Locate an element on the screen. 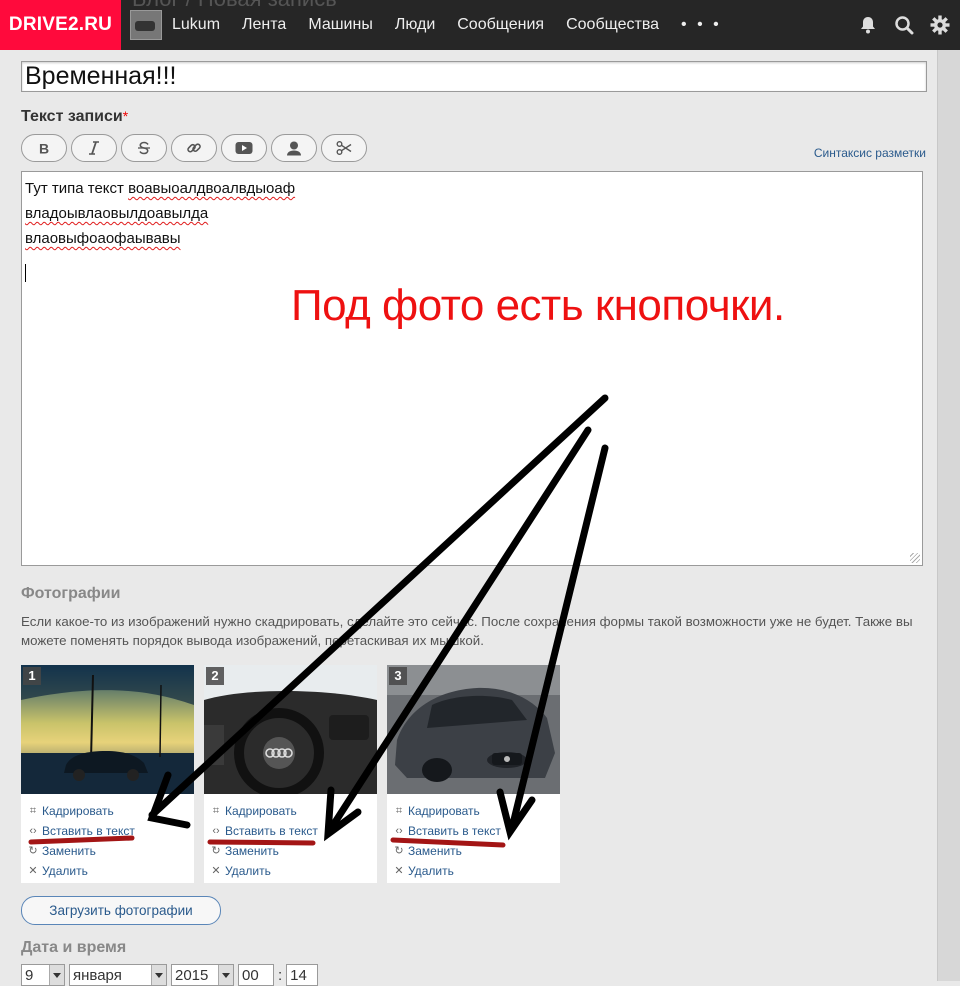 The height and width of the screenshot is (986, 960). photos-heading: Фотографии is located at coordinates (71, 593).